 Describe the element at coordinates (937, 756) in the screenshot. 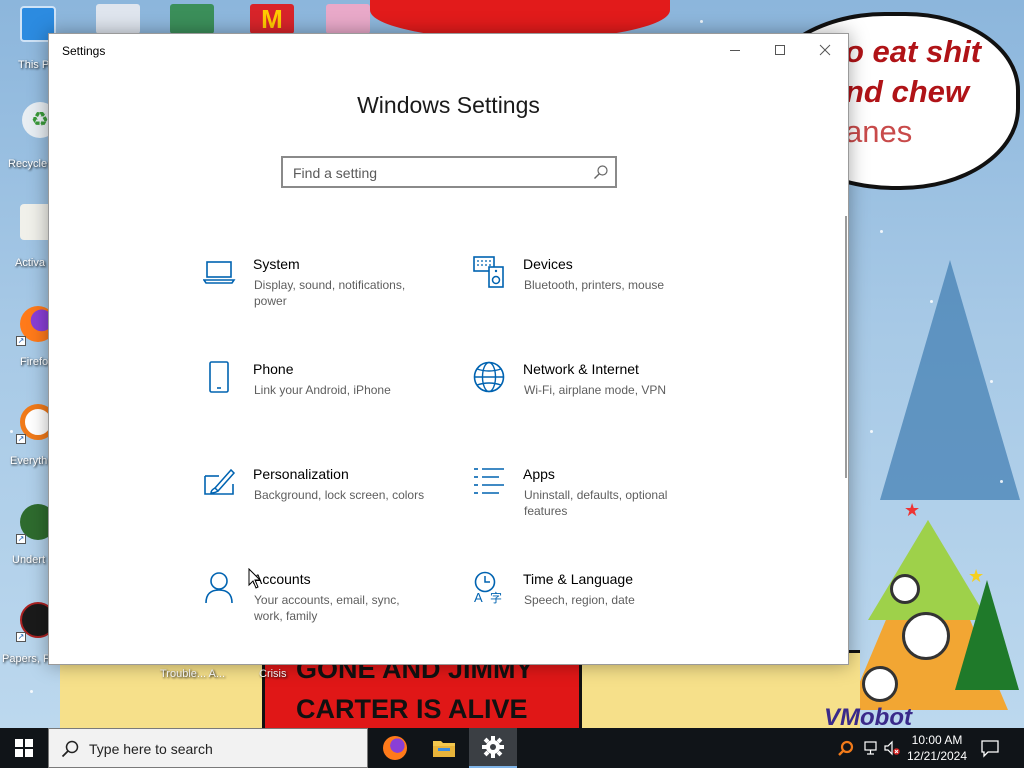

I see `clock-date: 12/21/2024` at that location.